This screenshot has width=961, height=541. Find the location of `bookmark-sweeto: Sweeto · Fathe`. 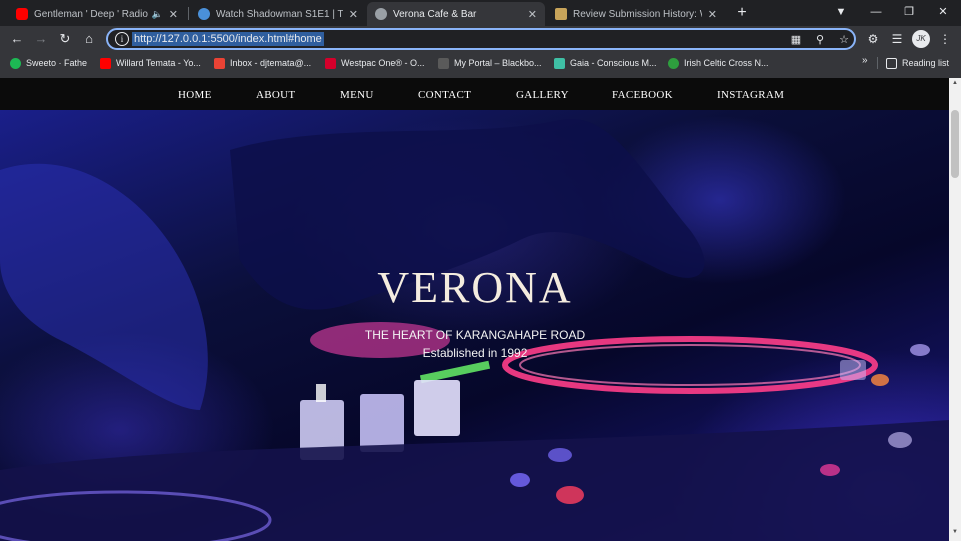

bookmark-sweeto: Sweeto · Fathe is located at coordinates (48, 63).